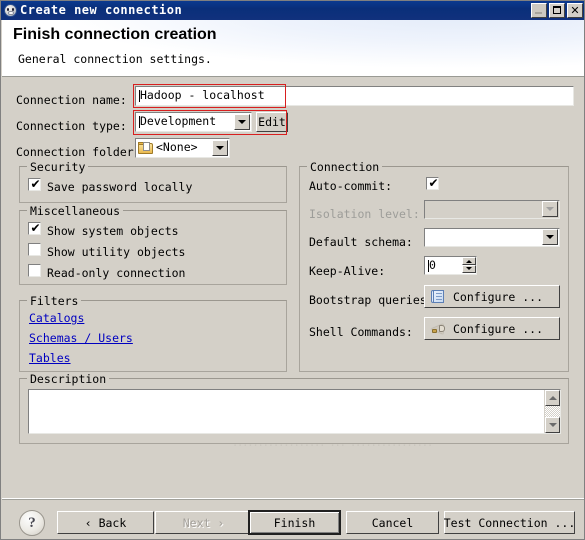  I want to click on show-utility-objects-checkbox, so click(34, 249).